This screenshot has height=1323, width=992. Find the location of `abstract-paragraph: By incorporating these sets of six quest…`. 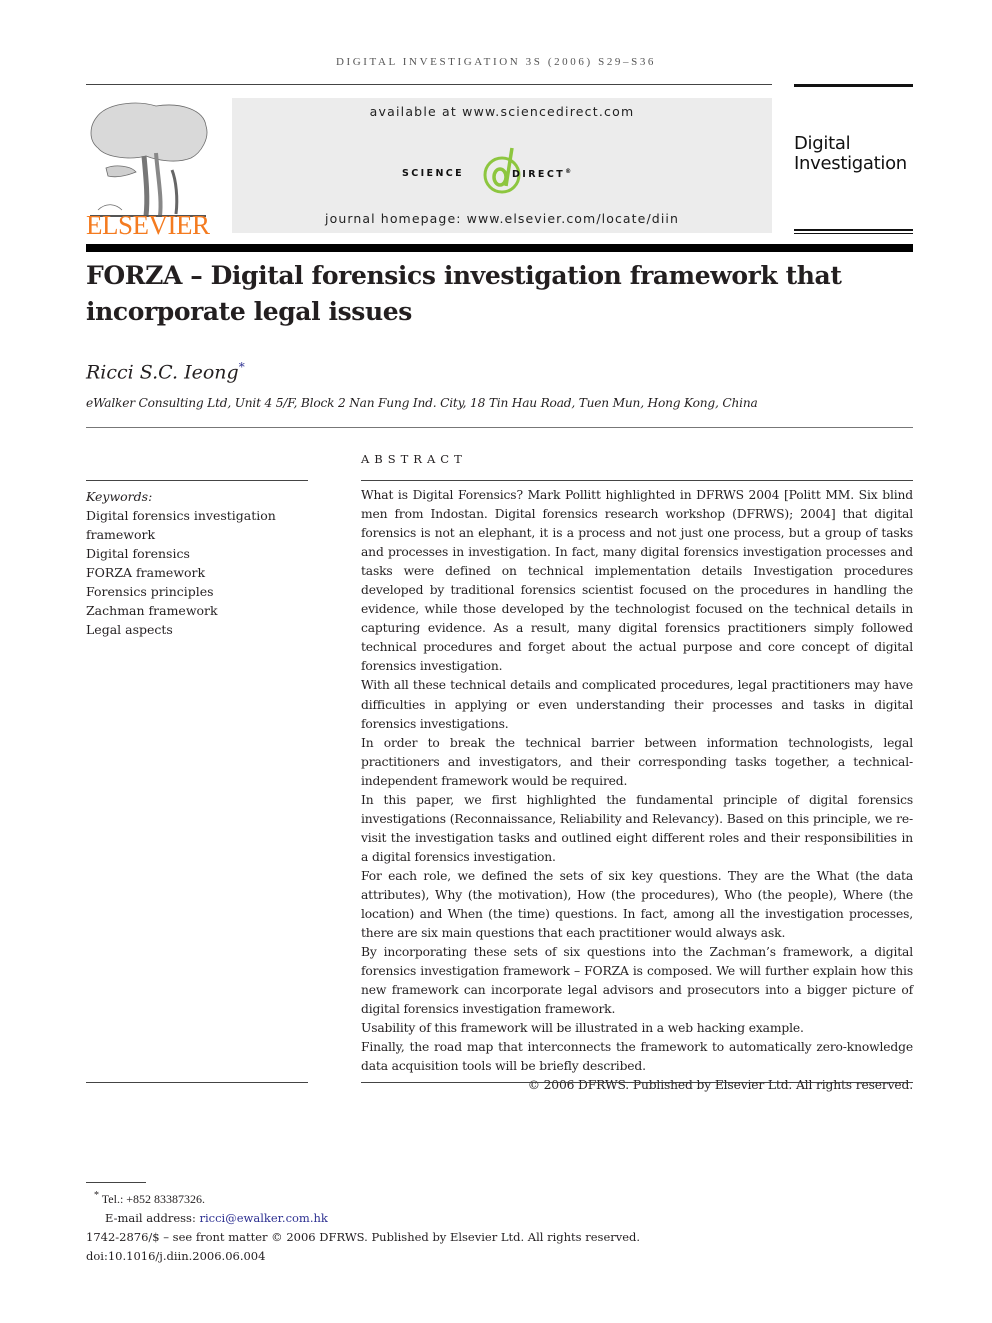

abstract-paragraph: By incorporating these sets of six quest… is located at coordinates (637, 981).